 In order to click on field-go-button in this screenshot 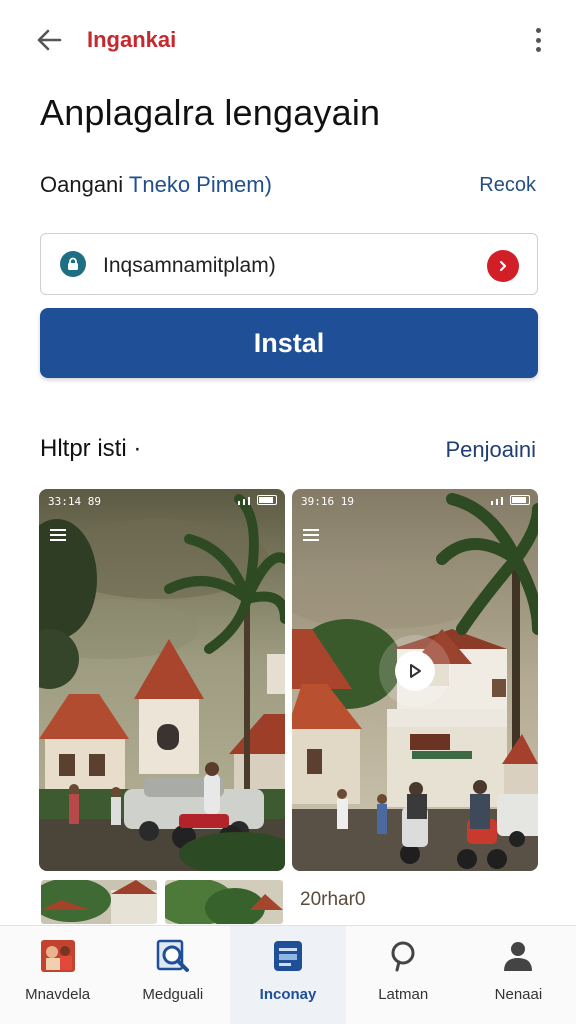, I will do `click(503, 266)`.